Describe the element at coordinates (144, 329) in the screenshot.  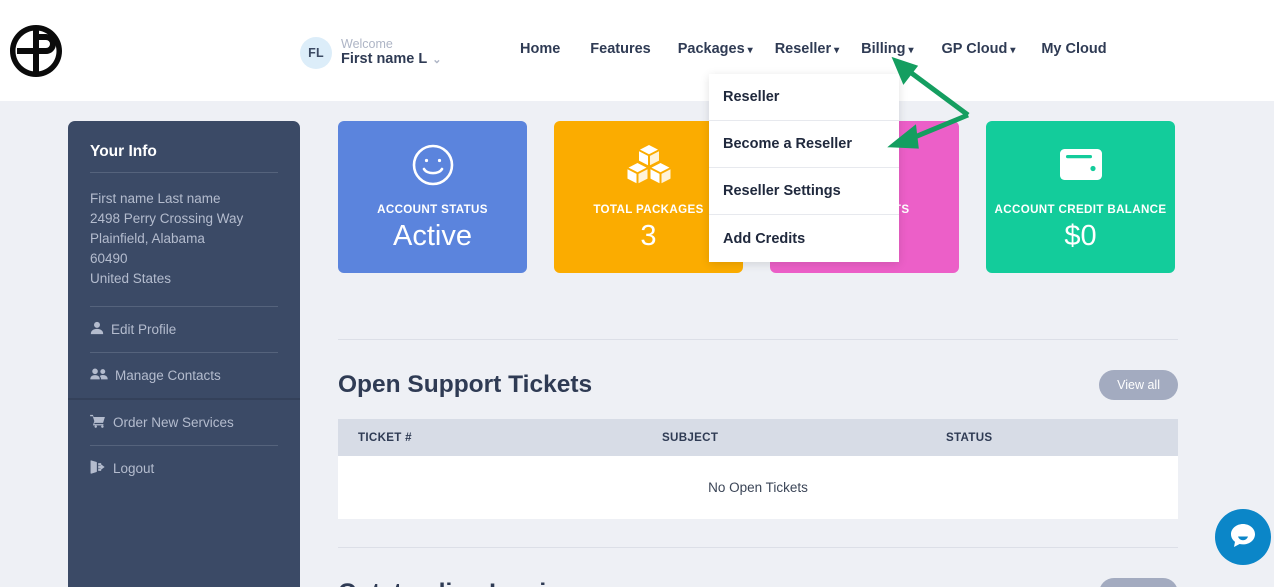
I see `sidebar-item-edit-profile-label: Edit Profile` at that location.